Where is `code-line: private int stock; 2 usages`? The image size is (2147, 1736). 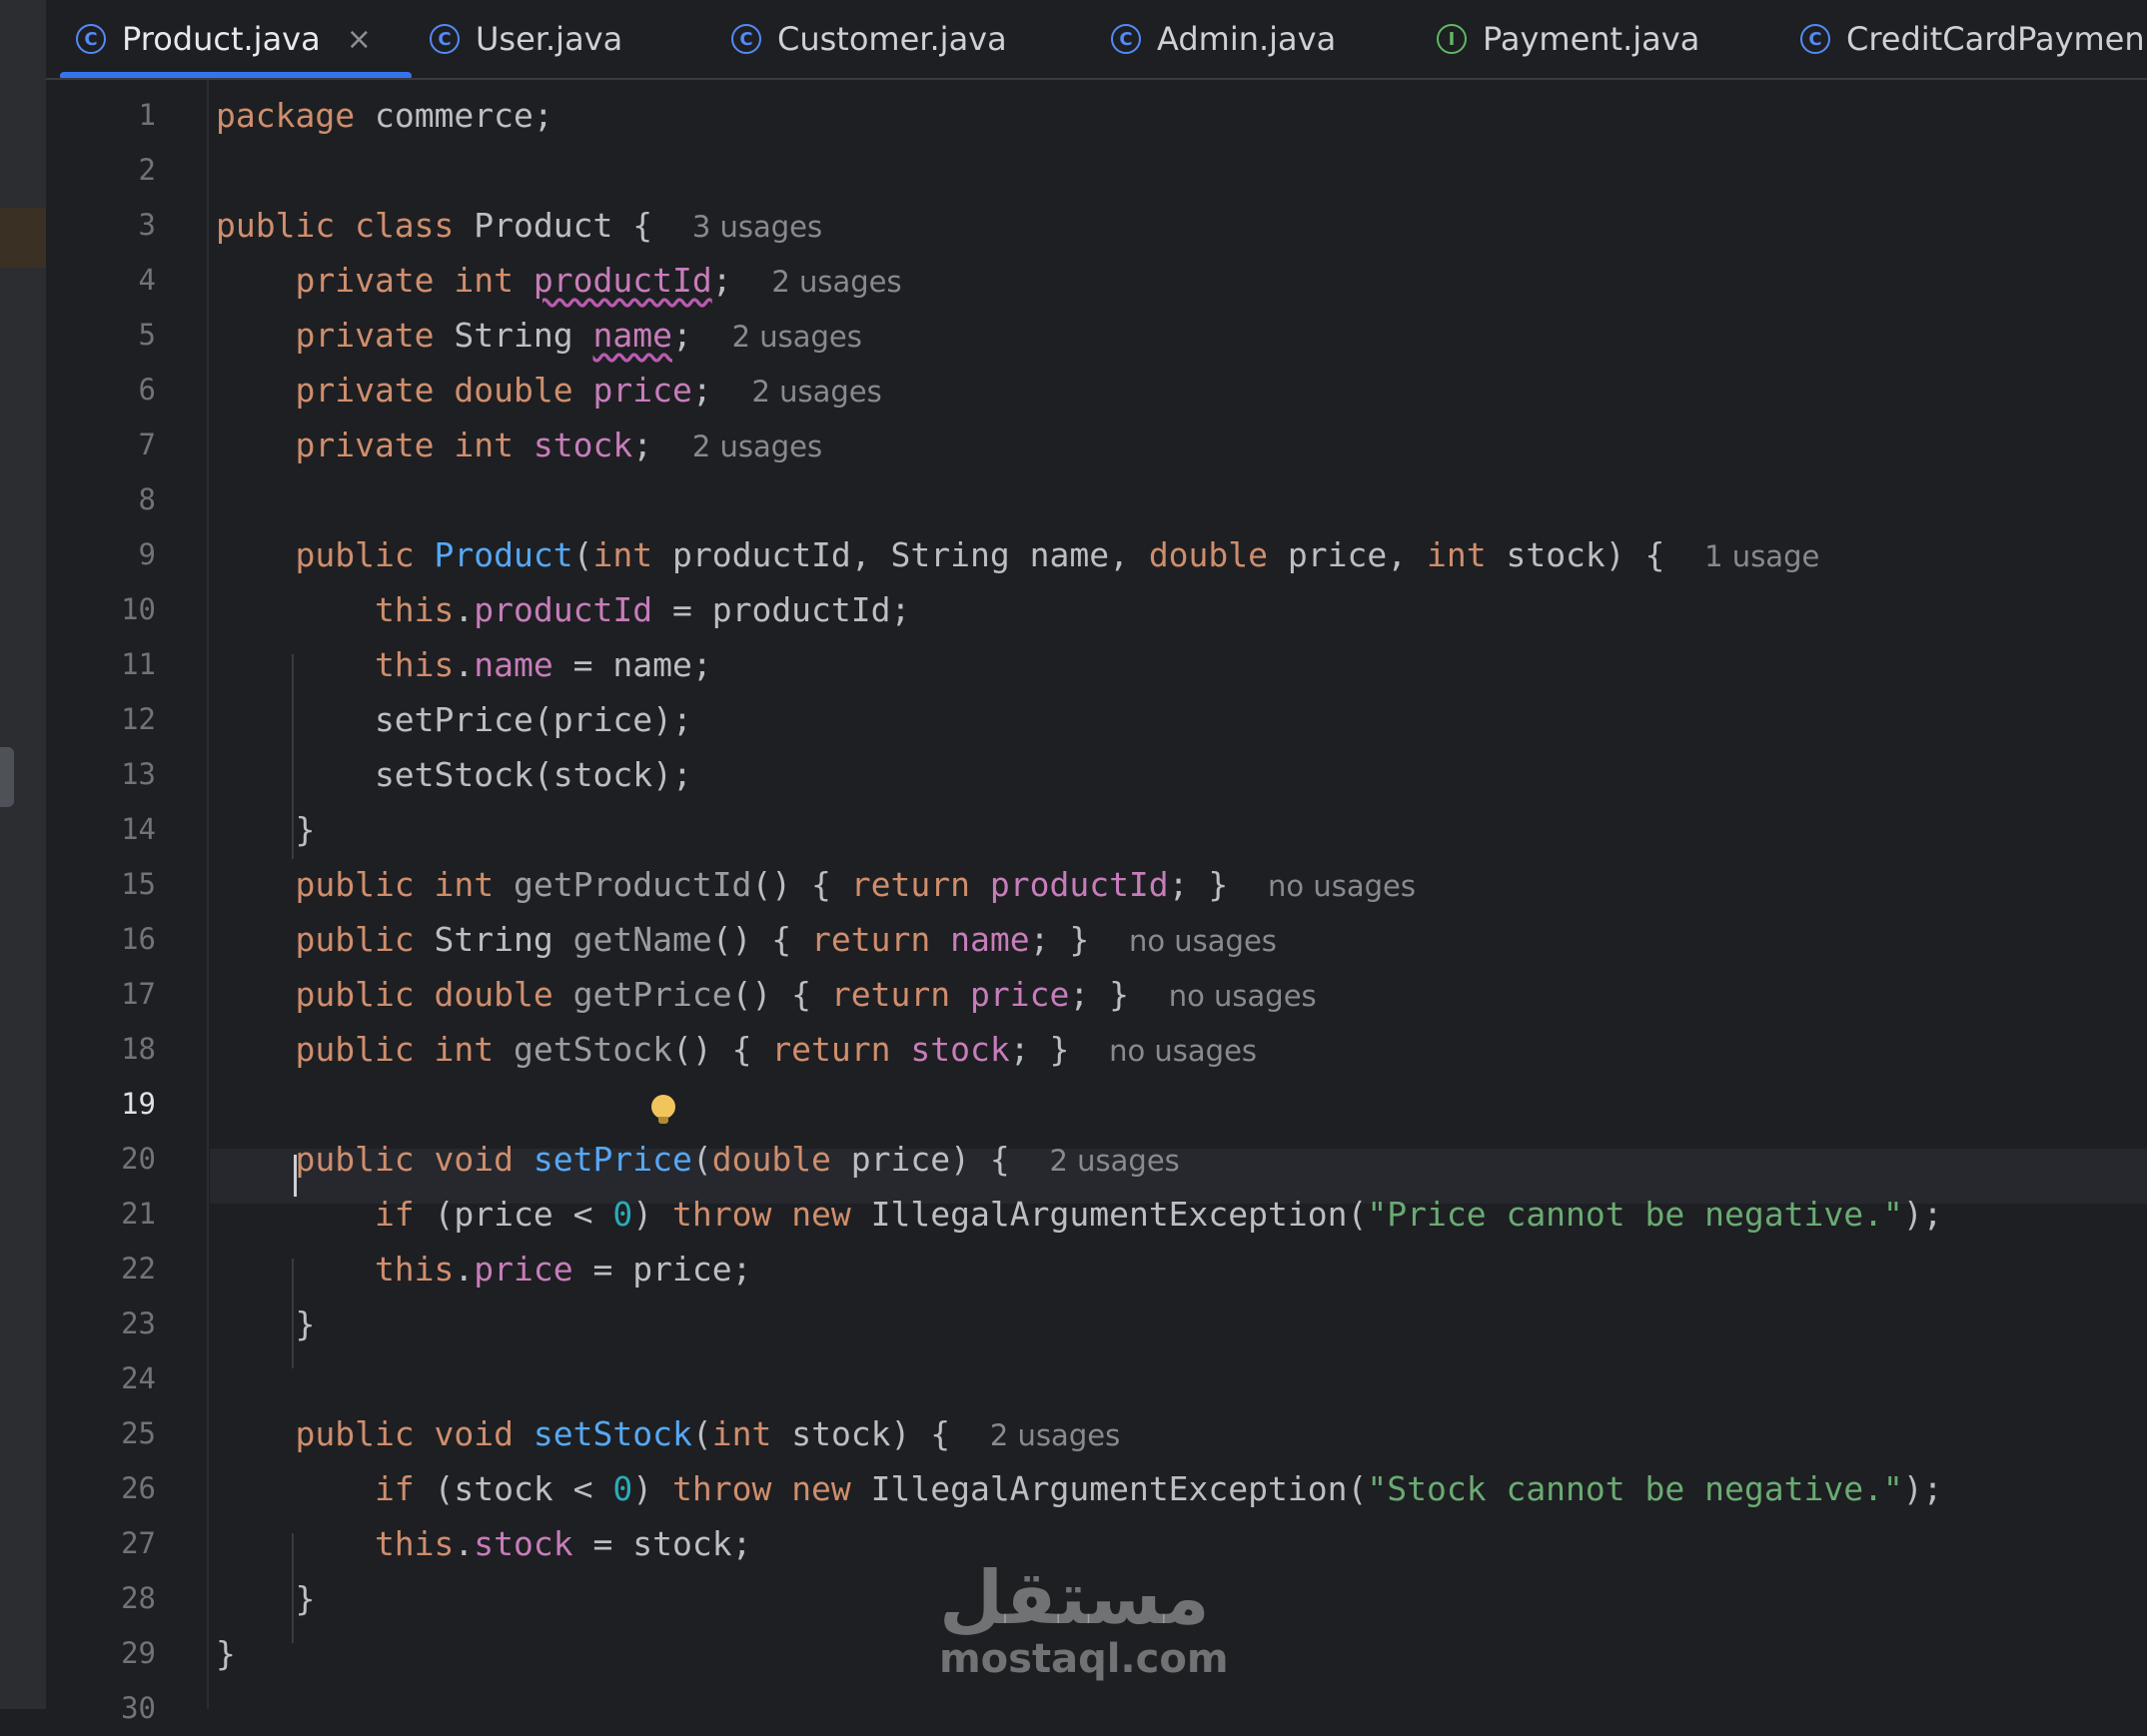 code-line: private int stock; 2 usages is located at coordinates (519, 445).